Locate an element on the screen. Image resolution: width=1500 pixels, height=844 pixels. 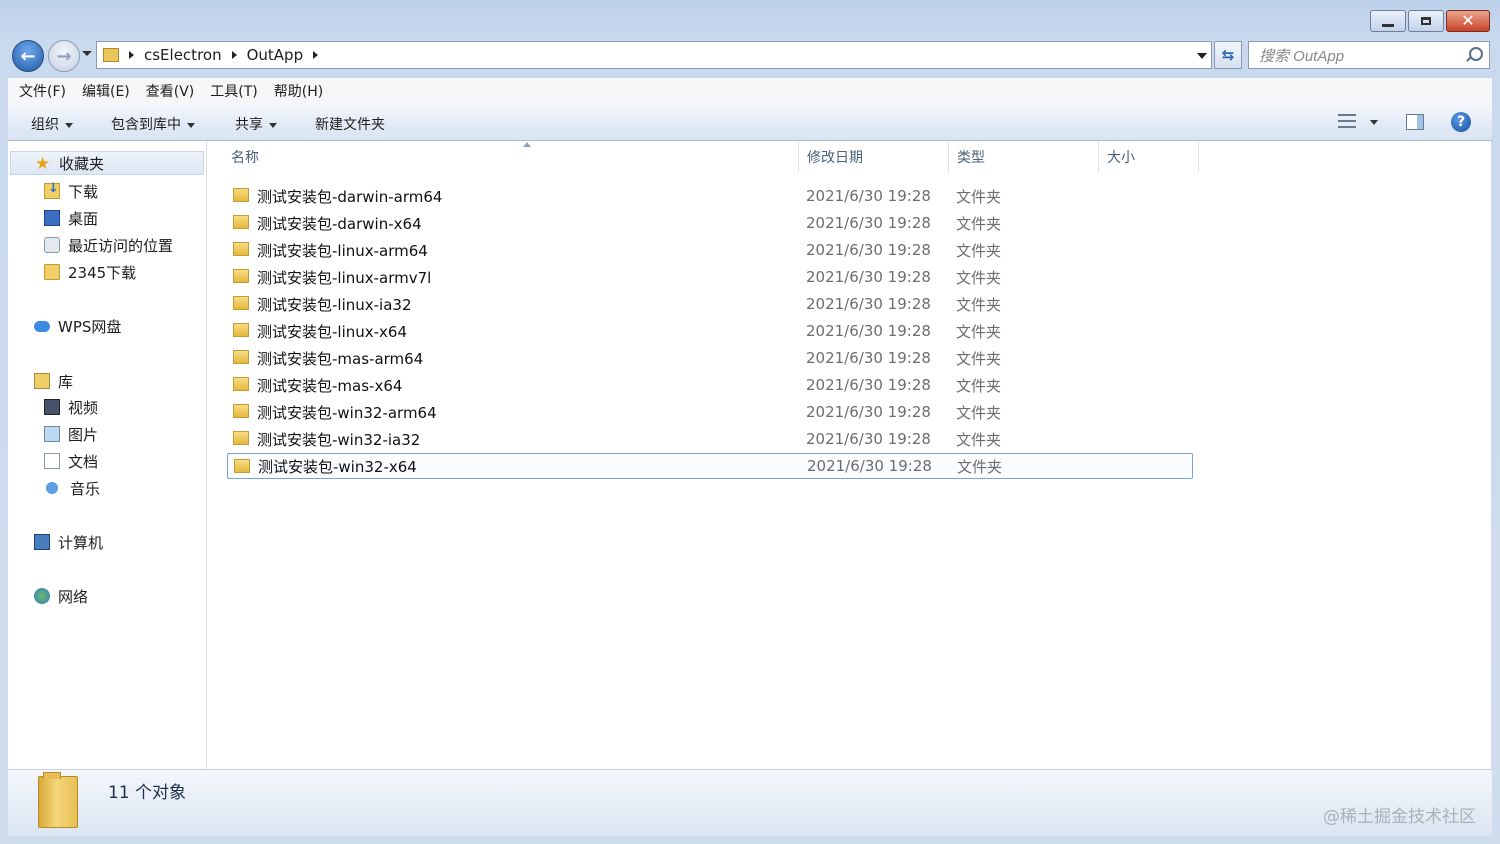
breadcrumb-item: csElectron is located at coordinates (183, 55).